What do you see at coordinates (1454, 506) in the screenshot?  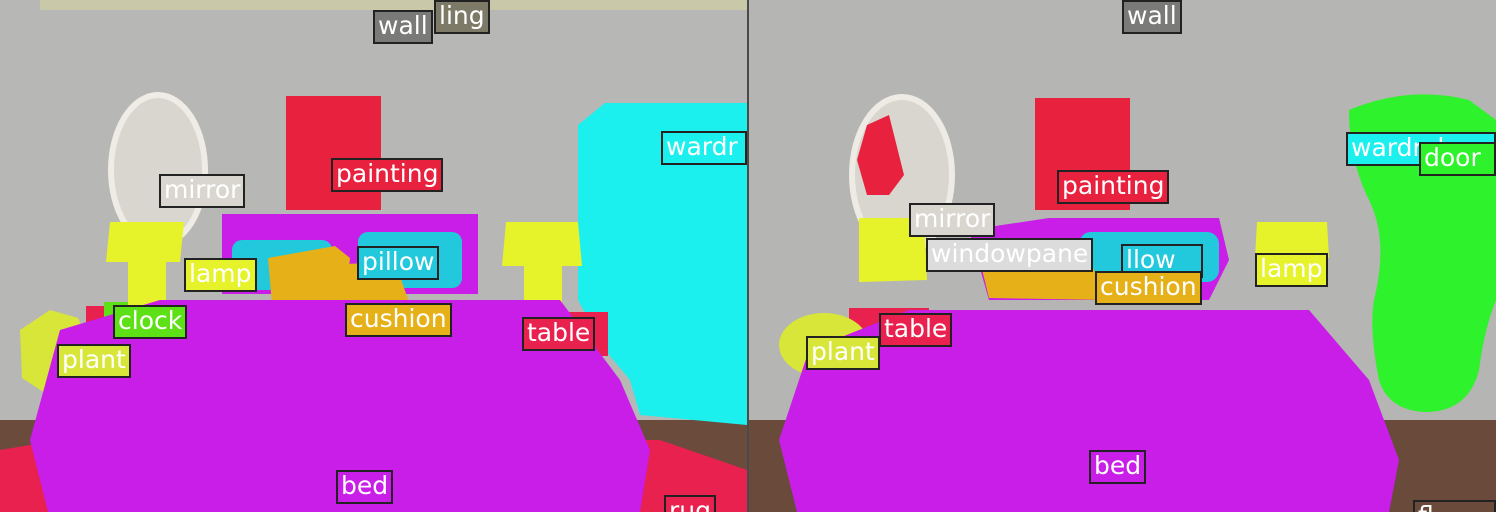 I see `label-floor: fl` at bounding box center [1454, 506].